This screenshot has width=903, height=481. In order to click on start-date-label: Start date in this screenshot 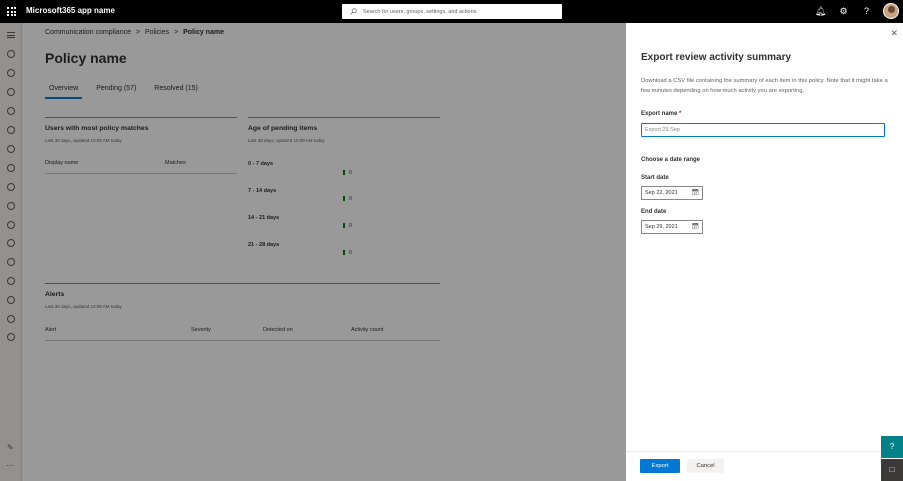, I will do `click(655, 178)`.